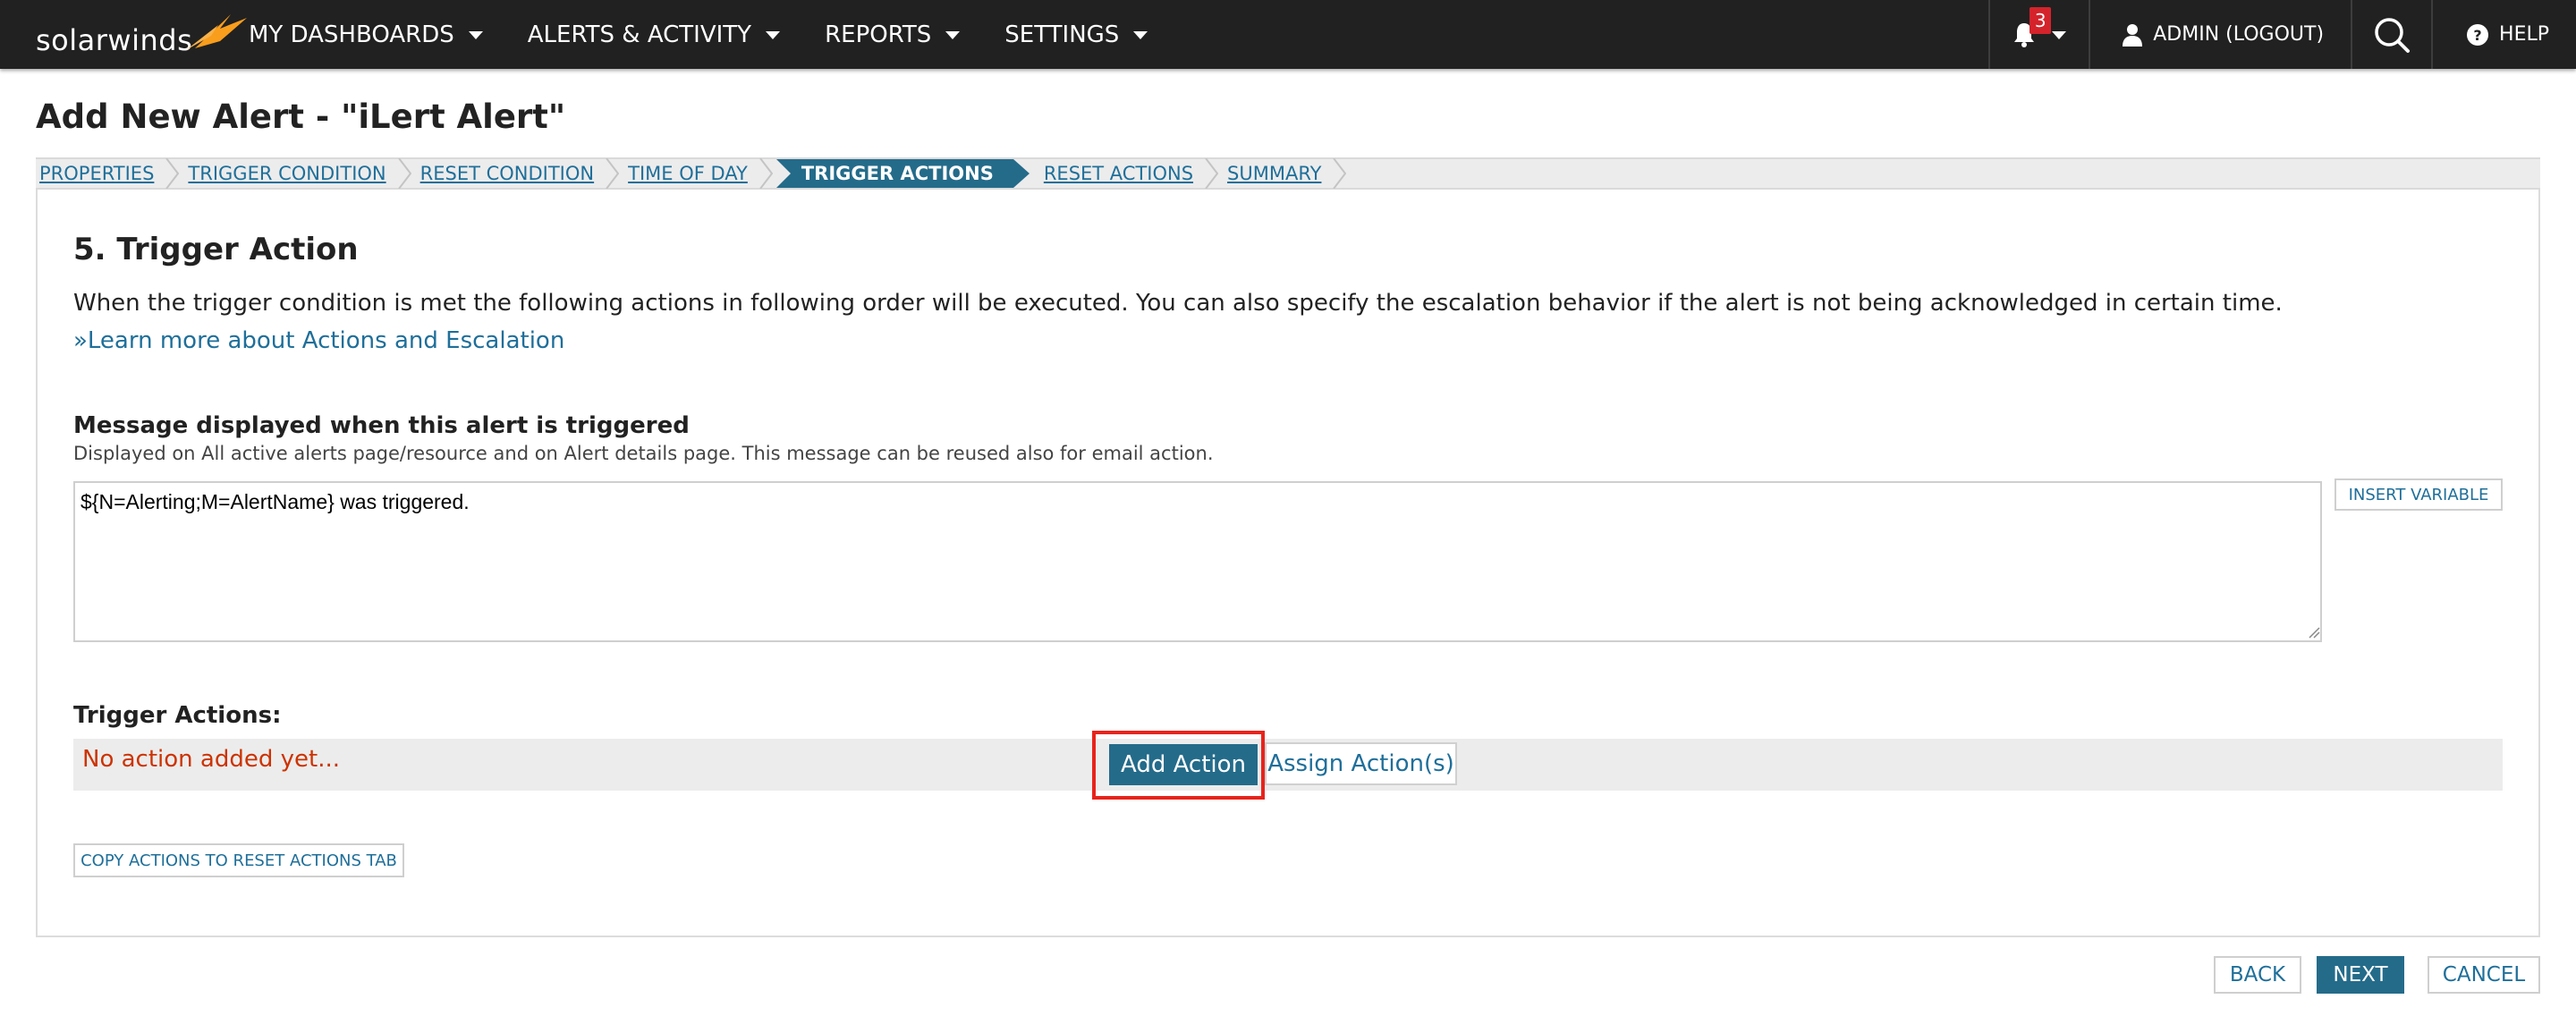  What do you see at coordinates (216, 32) in the screenshot?
I see `logo-mark-icon` at bounding box center [216, 32].